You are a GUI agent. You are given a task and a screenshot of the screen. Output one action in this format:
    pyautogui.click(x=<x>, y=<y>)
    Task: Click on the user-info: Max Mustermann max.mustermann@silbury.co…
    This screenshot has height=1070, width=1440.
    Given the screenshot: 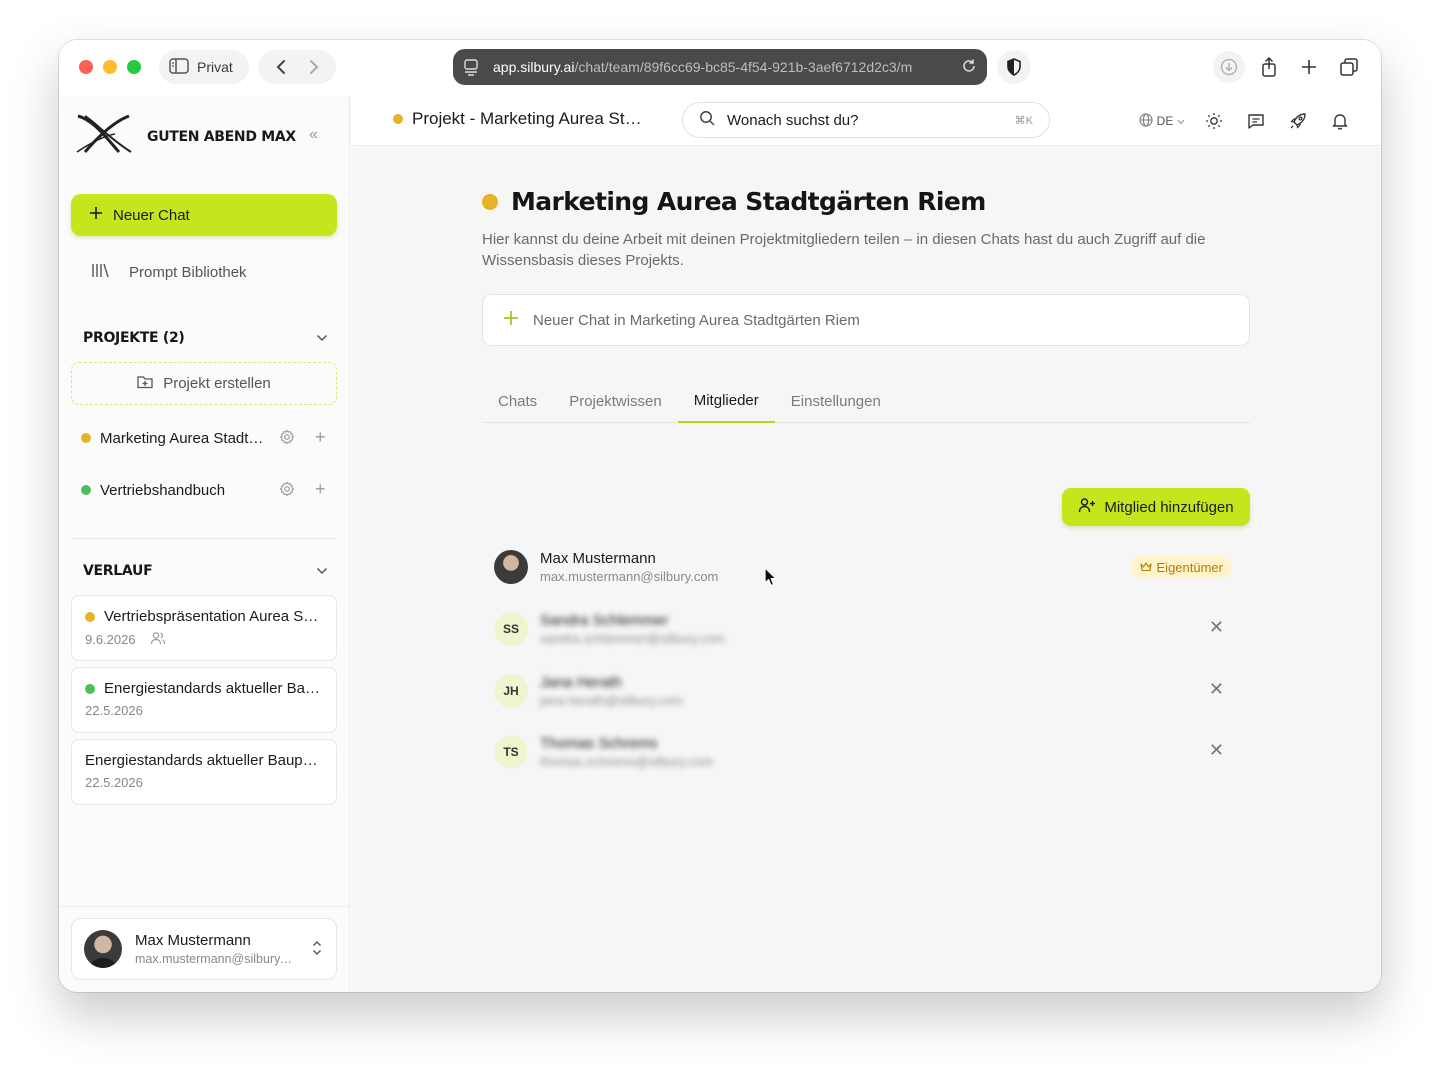 What is the action you would take?
    pyautogui.click(x=214, y=949)
    